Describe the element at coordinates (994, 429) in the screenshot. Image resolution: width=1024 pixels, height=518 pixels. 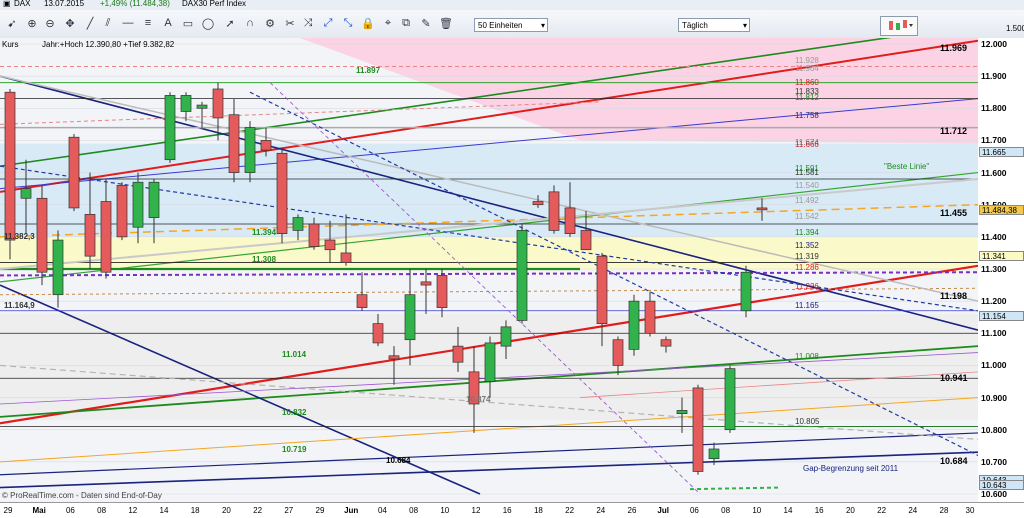
I see `y-tick-label: 10.800` at that location.